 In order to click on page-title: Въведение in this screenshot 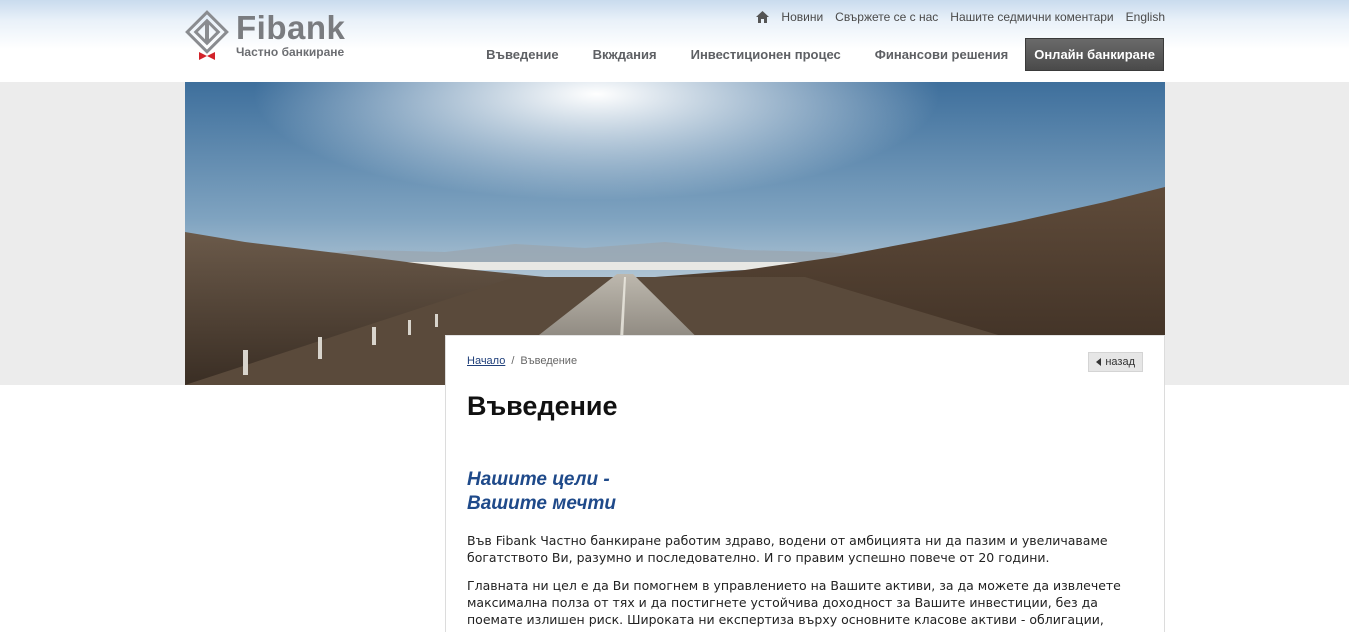, I will do `click(542, 406)`.